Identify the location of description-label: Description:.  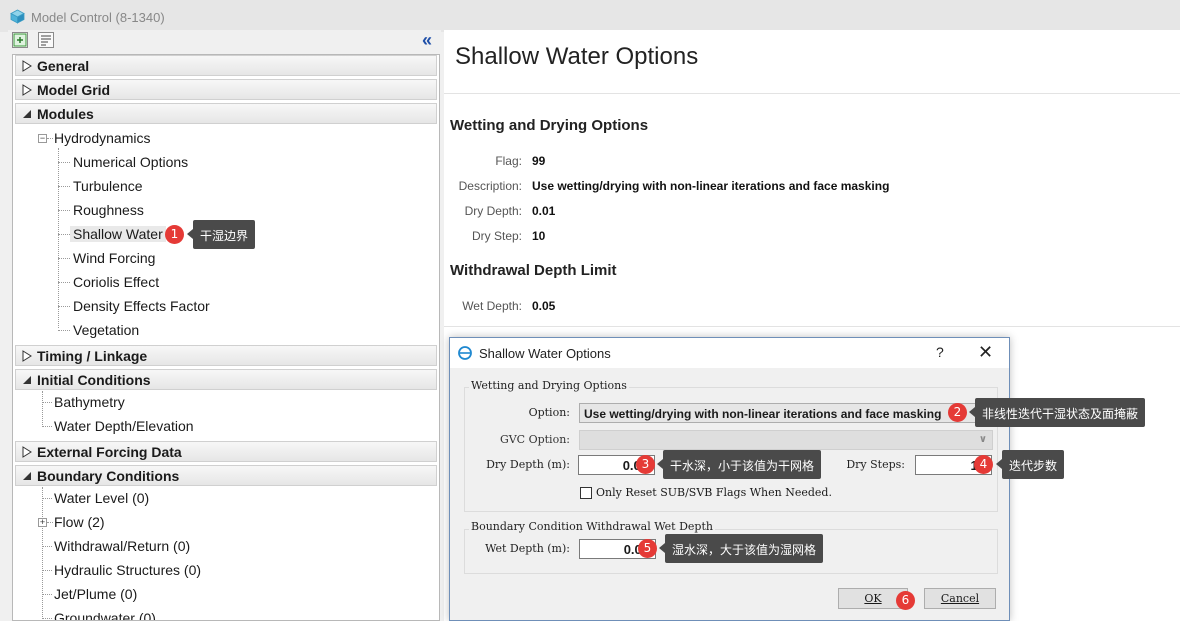
(490, 186).